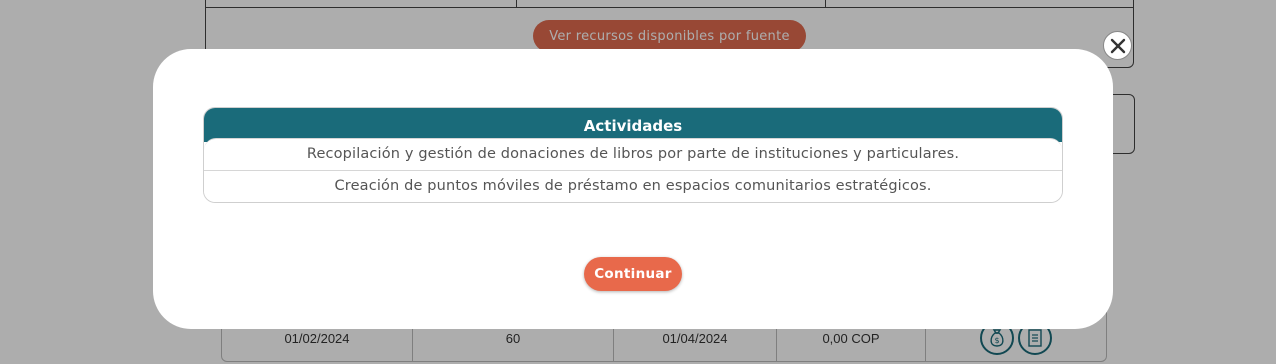 The image size is (1276, 364). I want to click on close-modal-button, so click(1117, 45).